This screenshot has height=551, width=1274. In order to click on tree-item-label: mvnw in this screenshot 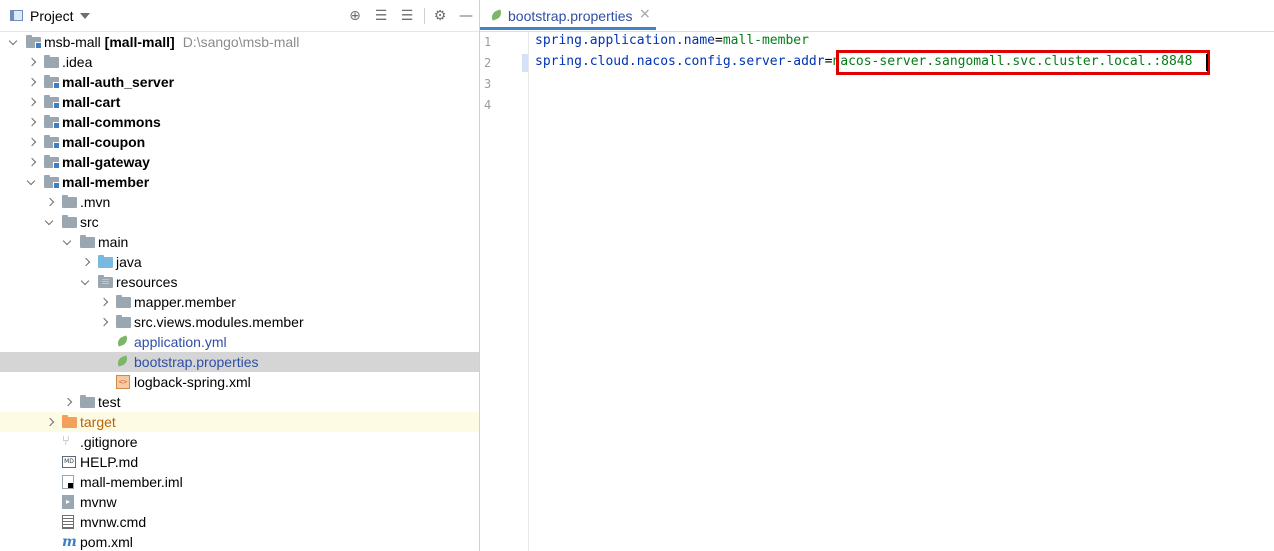, I will do `click(98, 502)`.